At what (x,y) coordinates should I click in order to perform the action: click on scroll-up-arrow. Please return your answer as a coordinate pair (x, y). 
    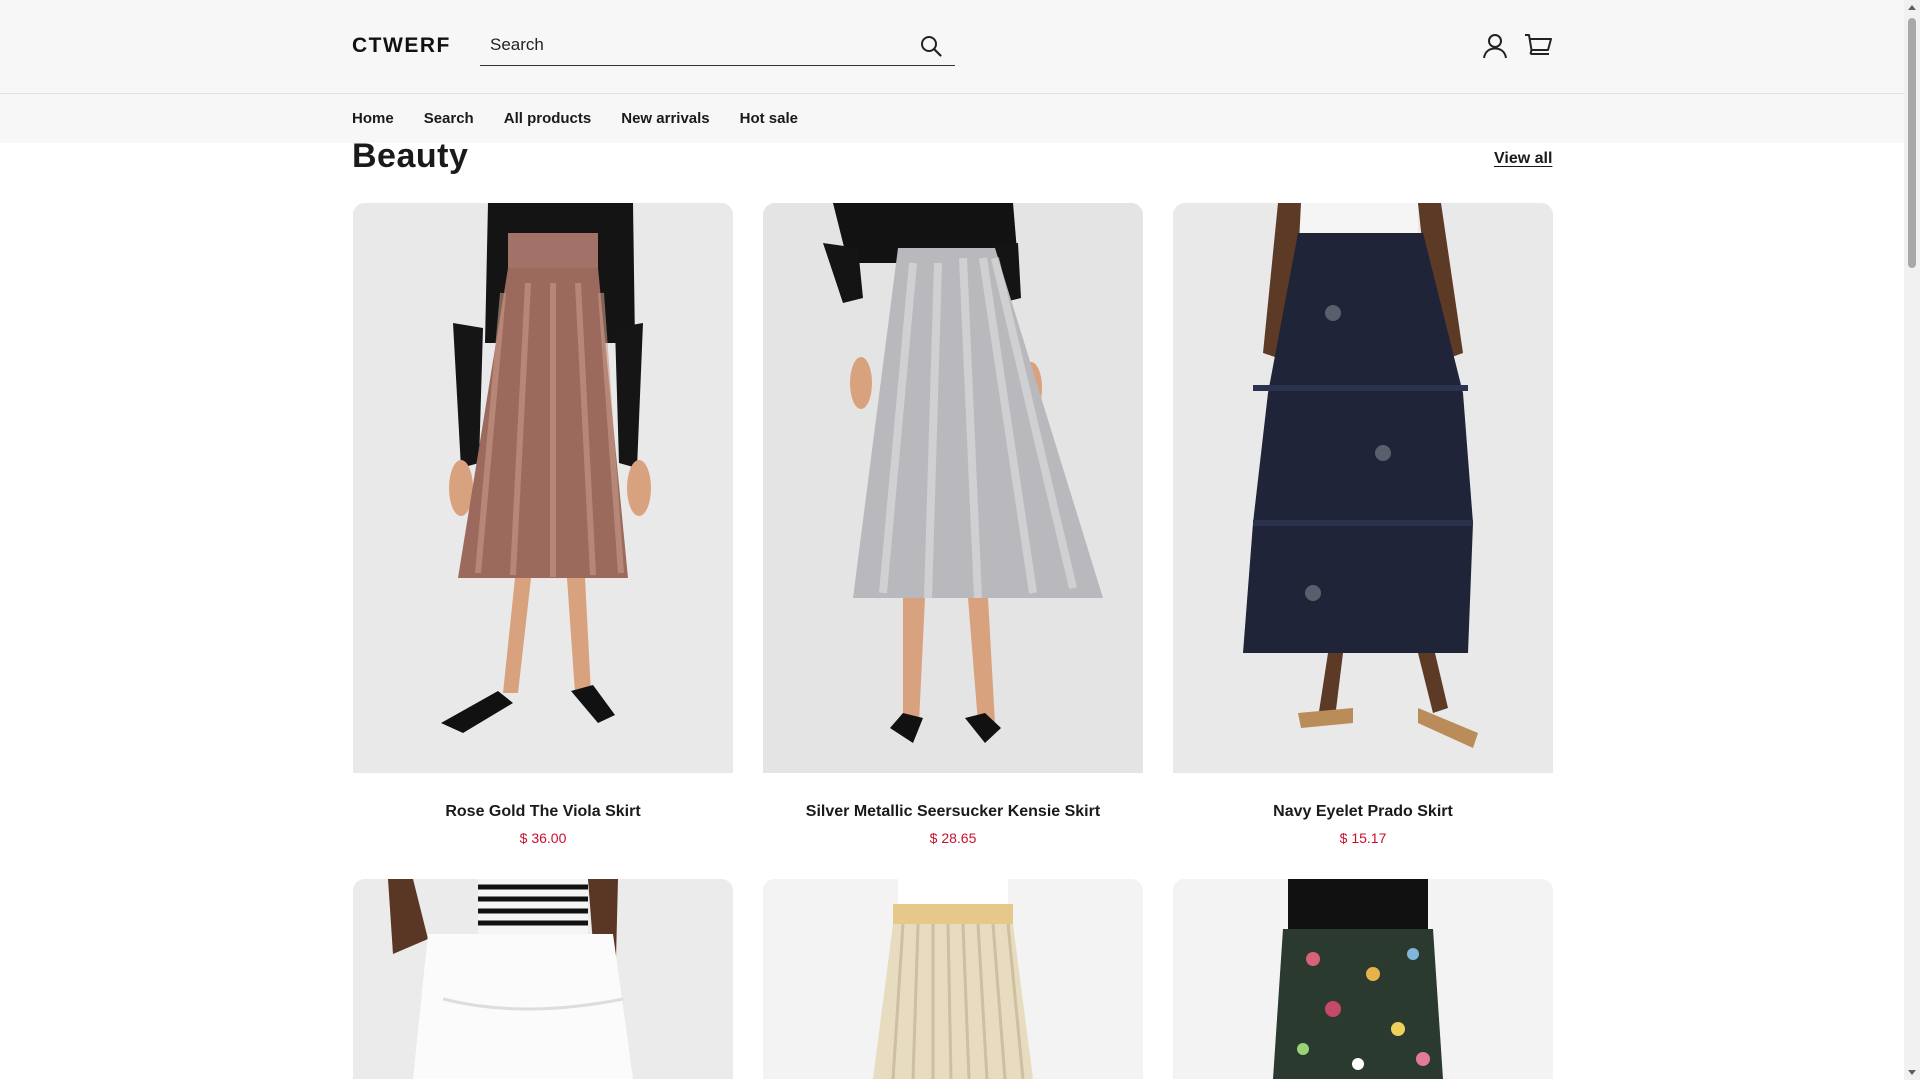
    Looking at the image, I should click on (1912, 7).